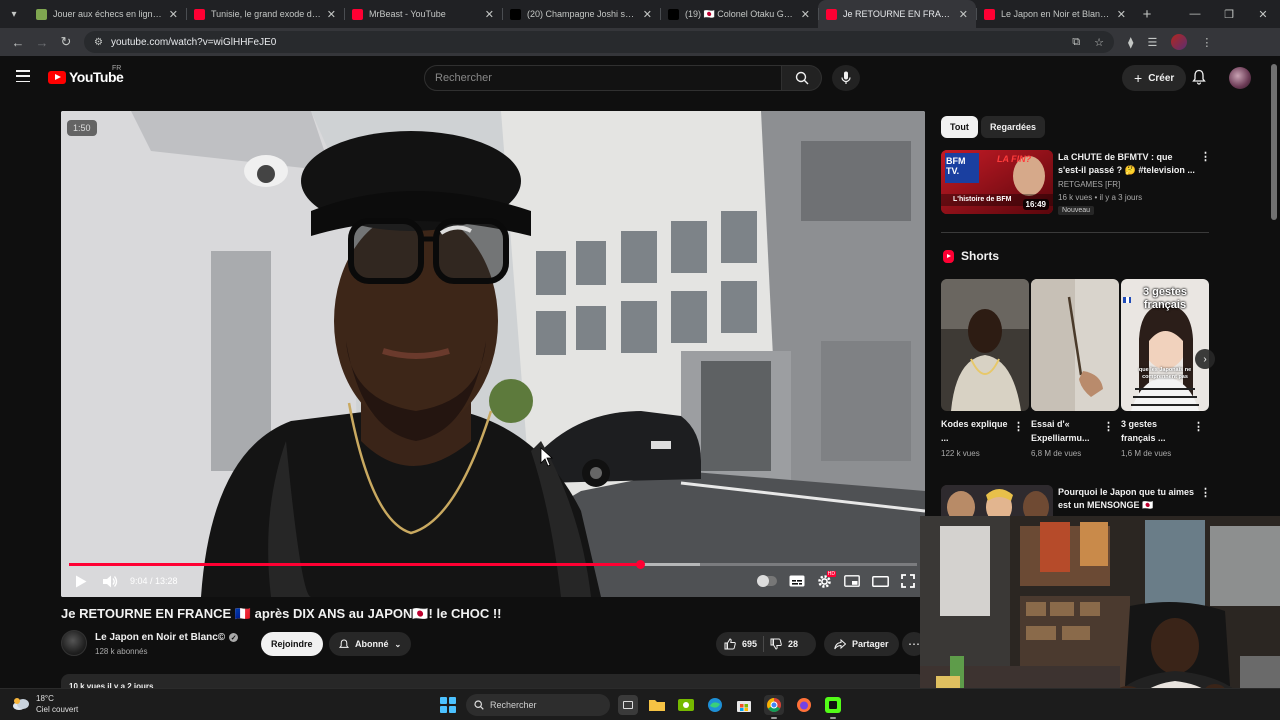 The height and width of the screenshot is (720, 1280). Describe the element at coordinates (846, 78) in the screenshot. I see `voice-search-button` at that location.